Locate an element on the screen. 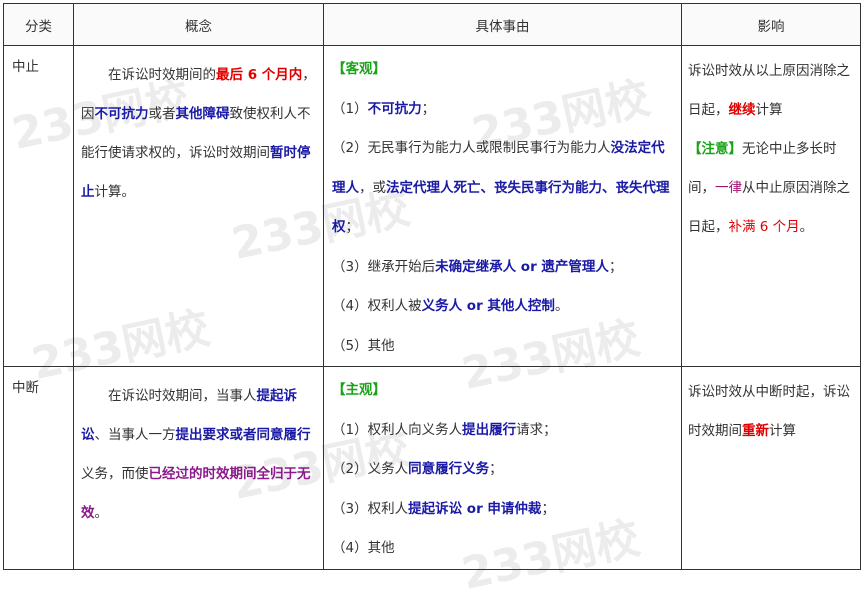 This screenshot has height=602, width=867. category-cell: 中止 is located at coordinates (38, 206).